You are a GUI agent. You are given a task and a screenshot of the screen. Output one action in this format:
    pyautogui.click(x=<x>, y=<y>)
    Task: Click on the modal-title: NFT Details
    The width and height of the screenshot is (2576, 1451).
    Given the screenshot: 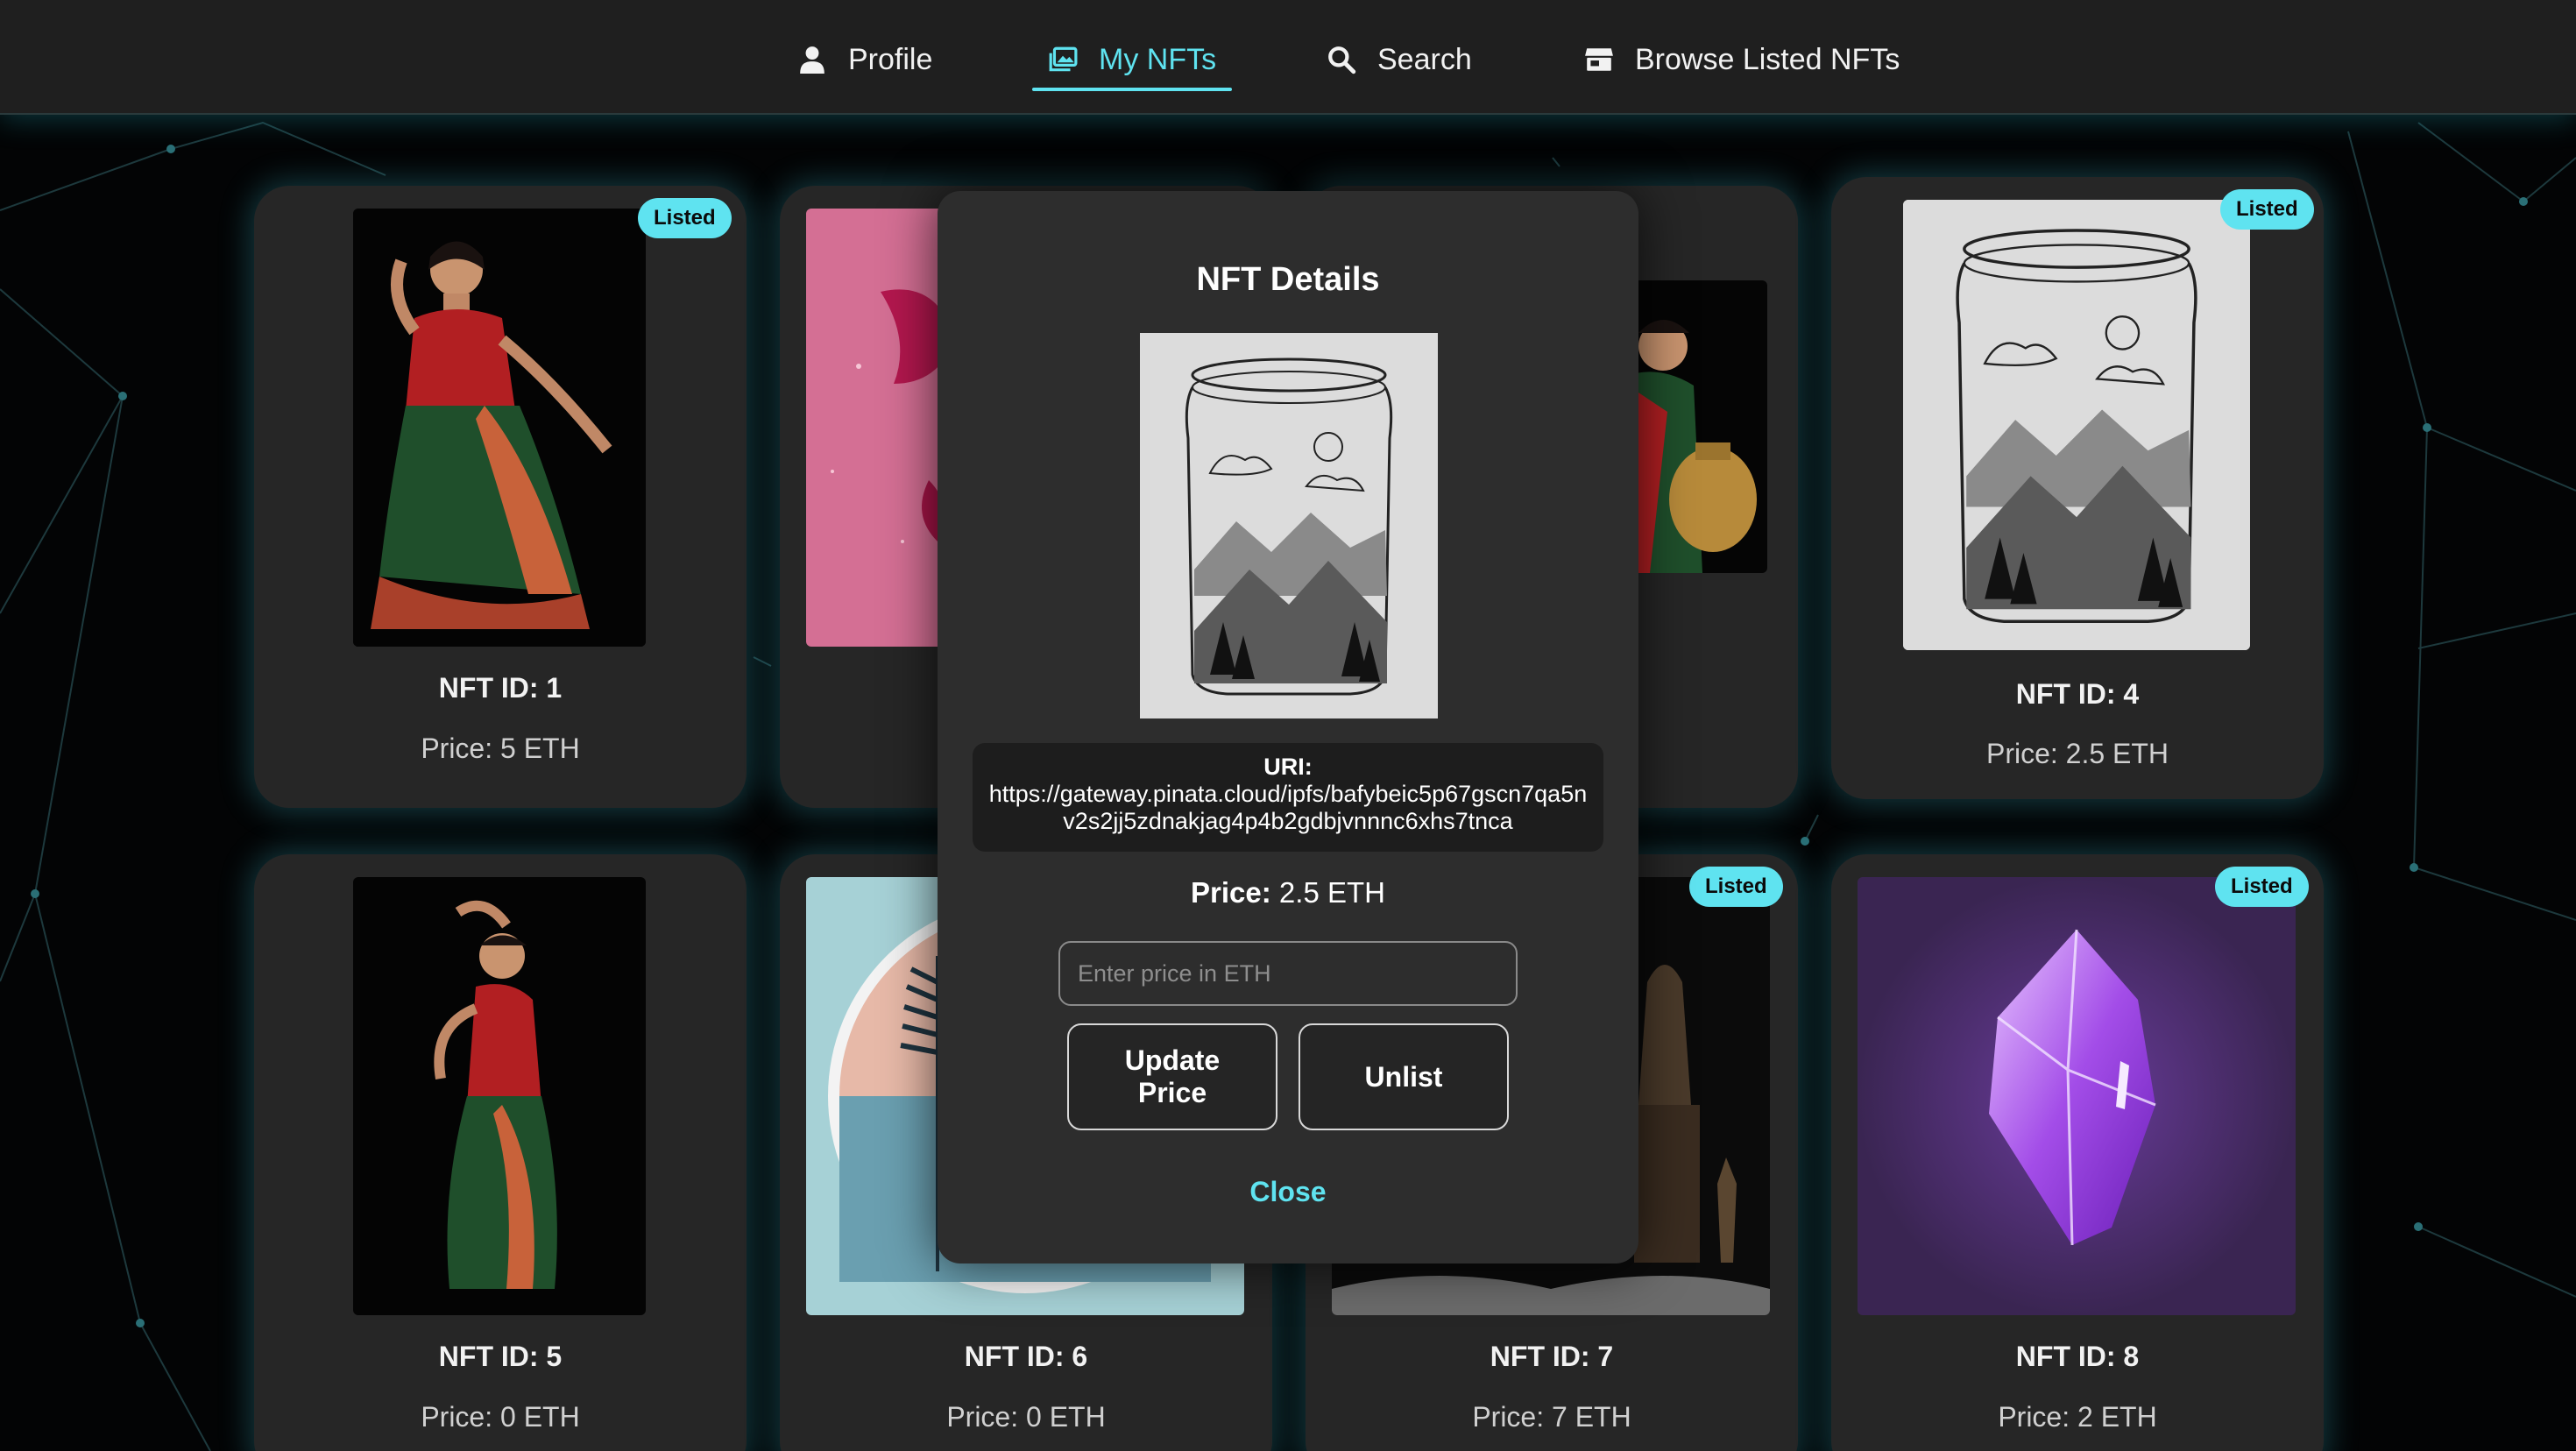 What is the action you would take?
    pyautogui.click(x=1288, y=279)
    